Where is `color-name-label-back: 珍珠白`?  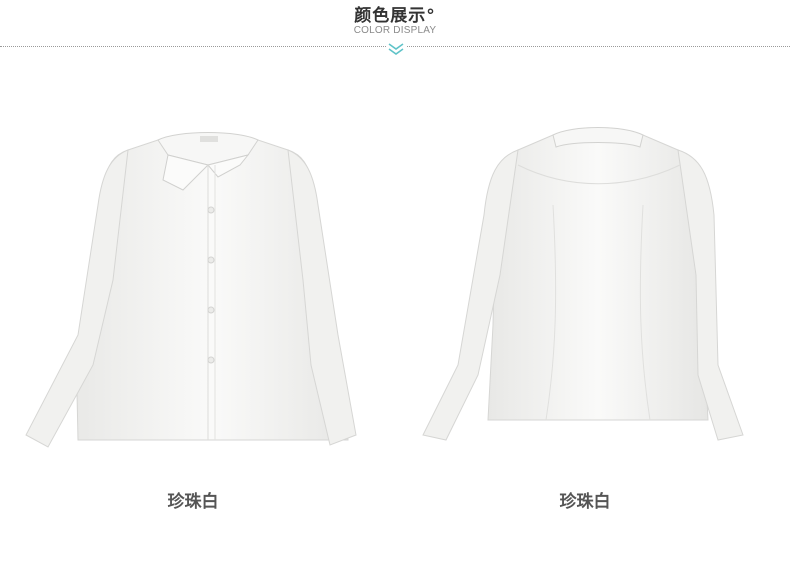 color-name-label-back: 珍珠白 is located at coordinates (585, 502).